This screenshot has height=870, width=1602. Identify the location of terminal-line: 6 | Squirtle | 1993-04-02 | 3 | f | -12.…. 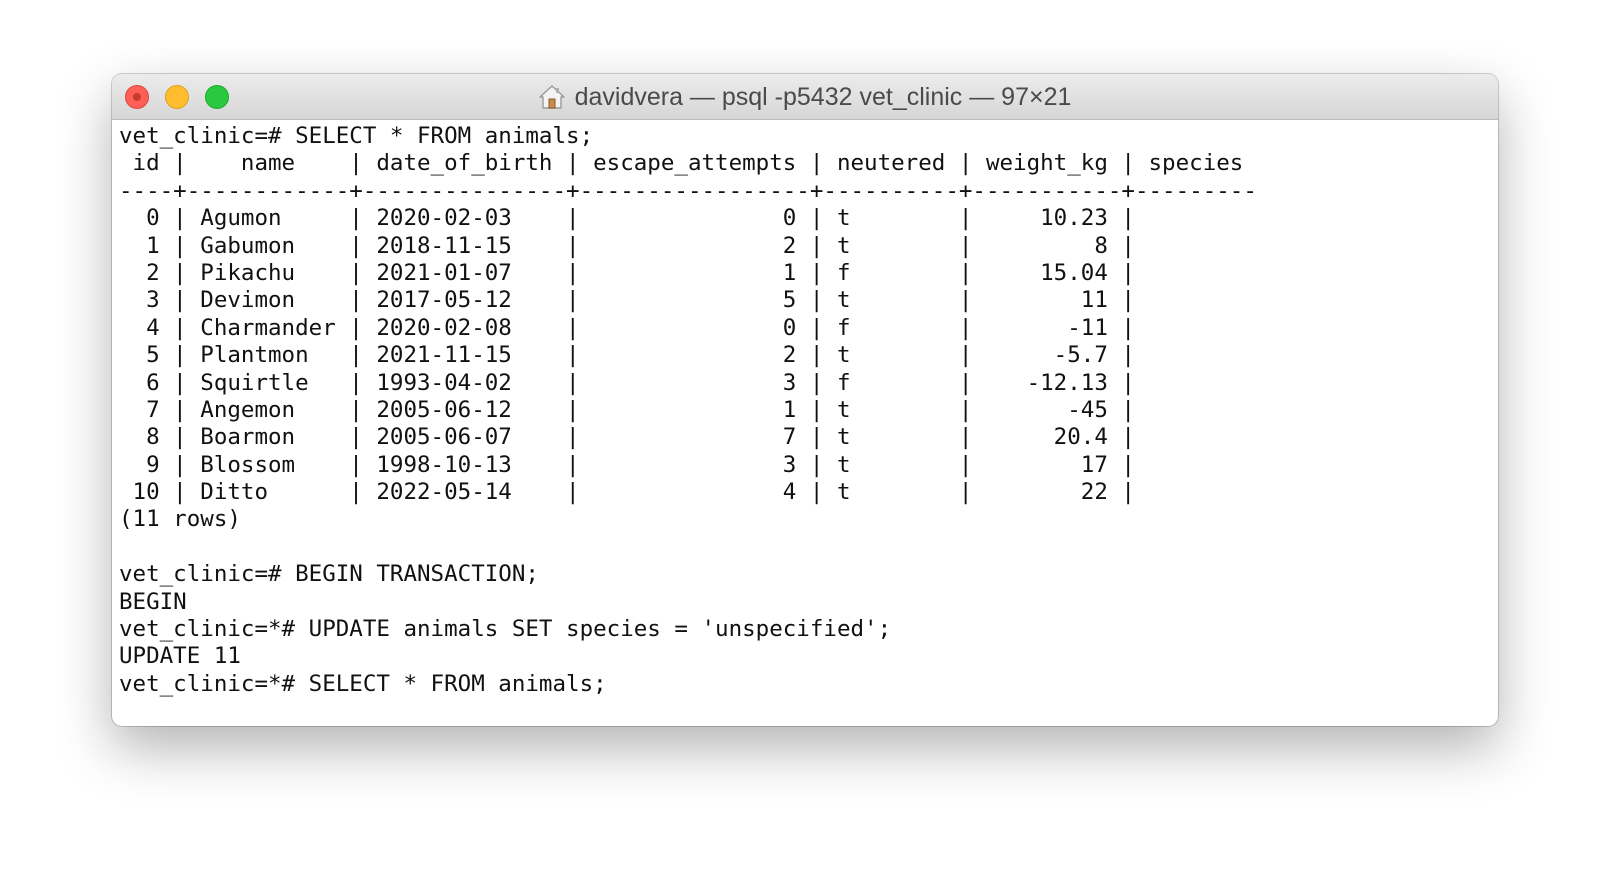
(627, 382).